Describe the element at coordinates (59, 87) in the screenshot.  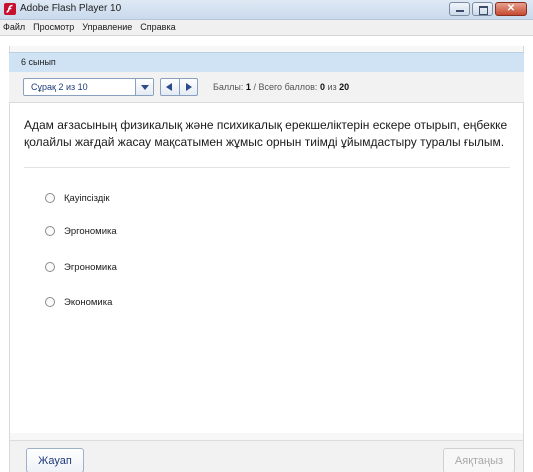
I see `question-select-value: Сұрақ 2 из 10` at that location.